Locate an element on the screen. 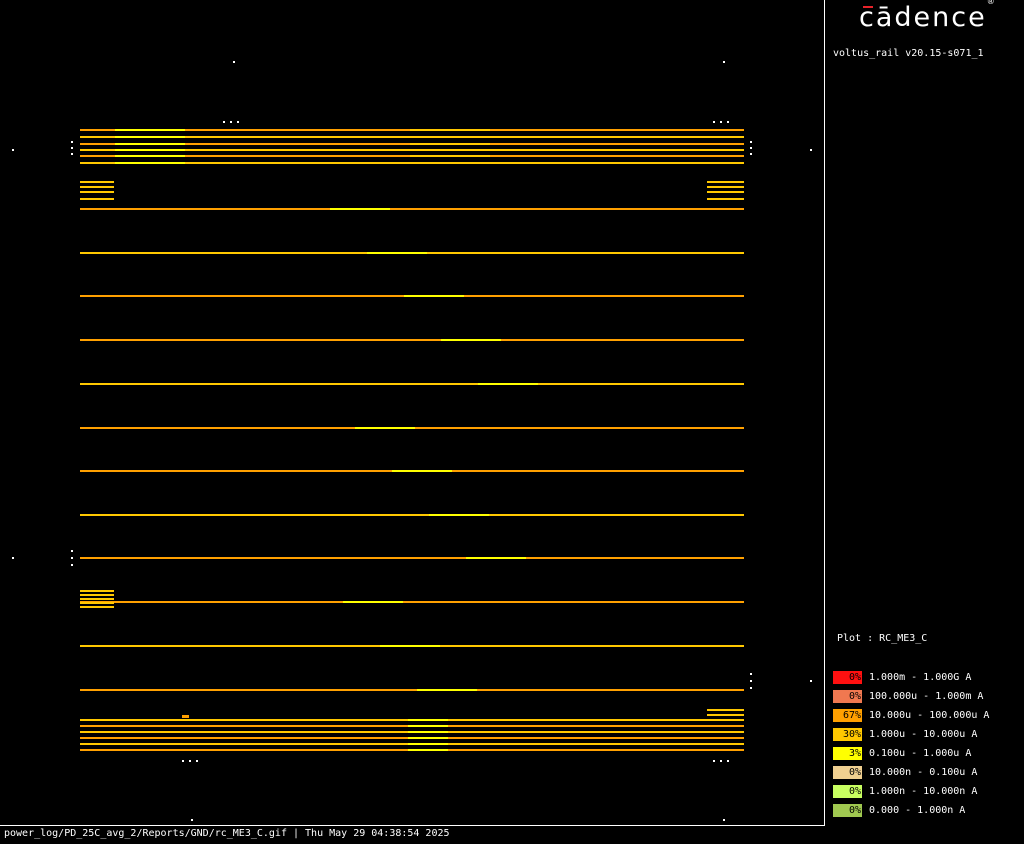  legend-range: 1.000m - 1.000G A is located at coordinates (920, 677).